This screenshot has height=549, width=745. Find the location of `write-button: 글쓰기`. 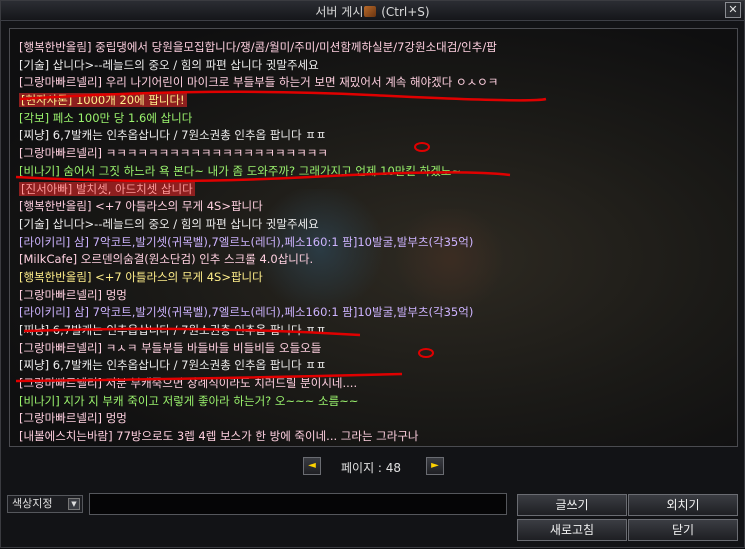

write-button: 글쓰기 is located at coordinates (572, 505).